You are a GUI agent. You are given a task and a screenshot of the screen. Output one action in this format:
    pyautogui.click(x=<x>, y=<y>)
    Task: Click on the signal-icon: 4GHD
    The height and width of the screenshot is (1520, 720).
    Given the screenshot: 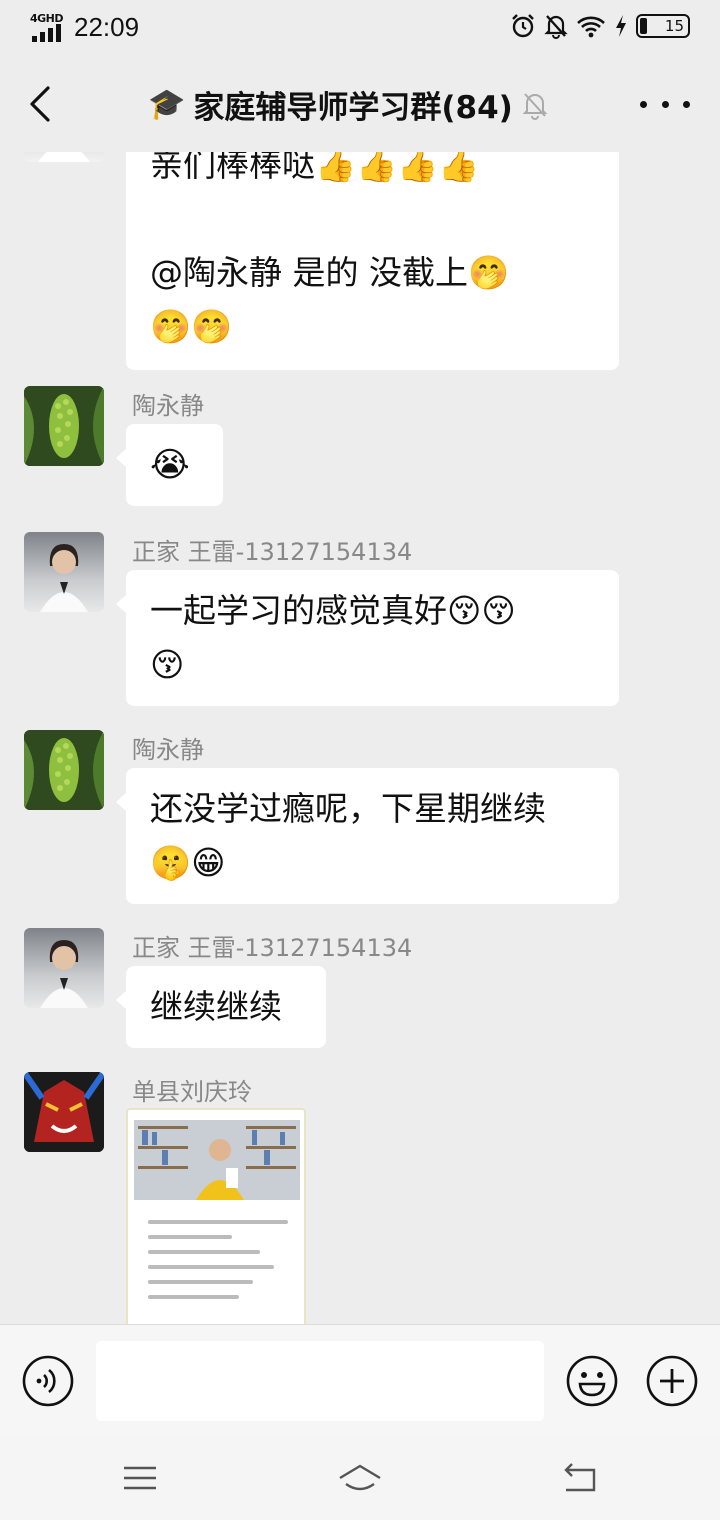 What is the action you would take?
    pyautogui.click(x=50, y=27)
    